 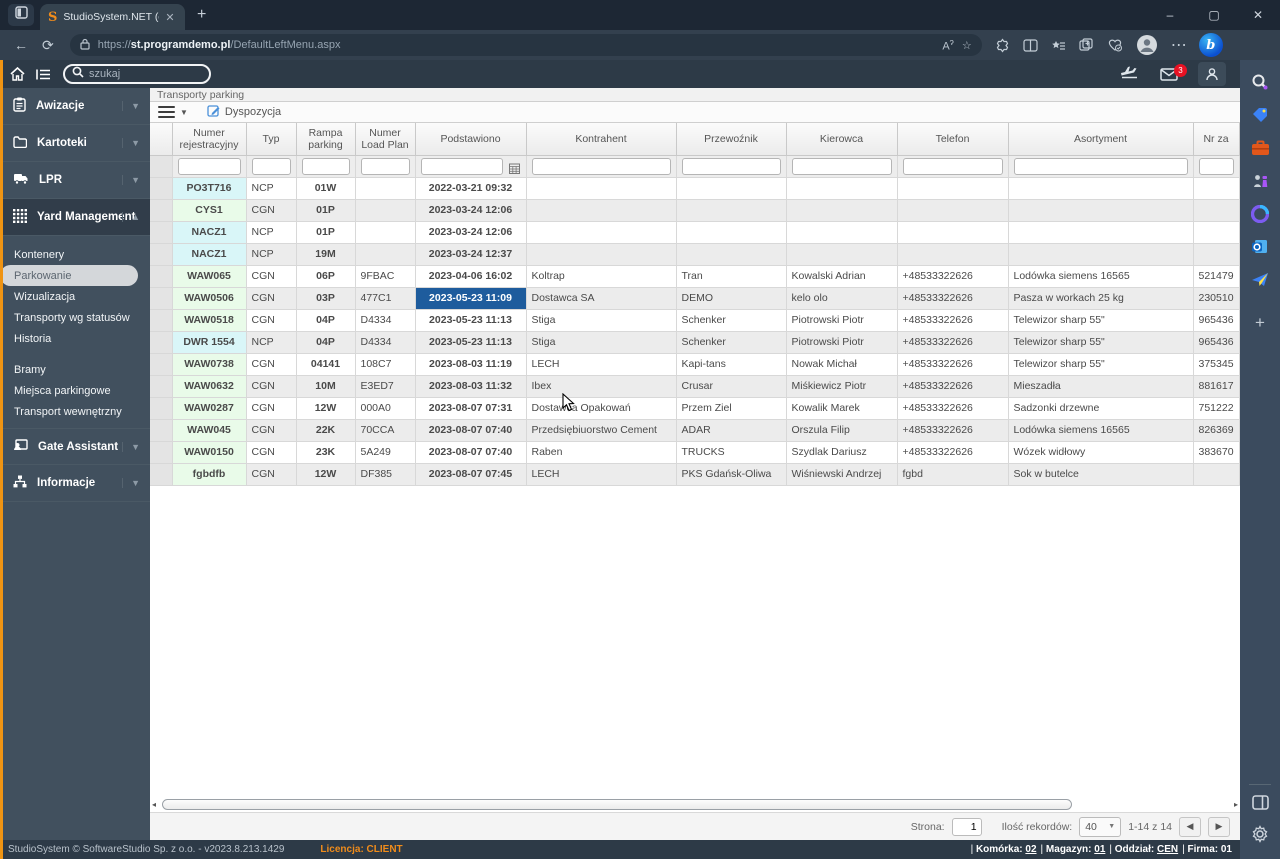 I want to click on sidebar-search-icon, so click(x=1260, y=82).